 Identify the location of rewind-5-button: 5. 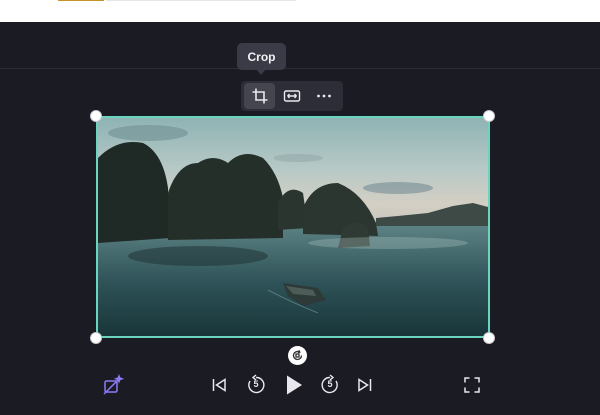
(256, 385).